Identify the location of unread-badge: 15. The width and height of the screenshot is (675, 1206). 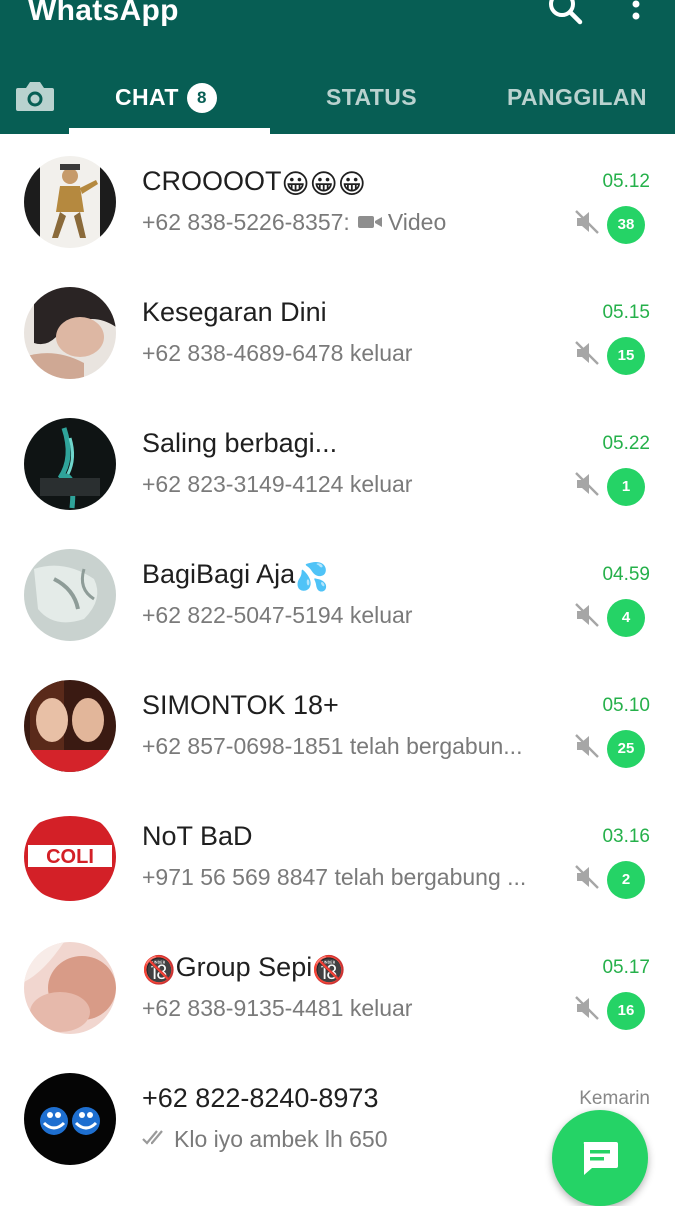
(626, 356).